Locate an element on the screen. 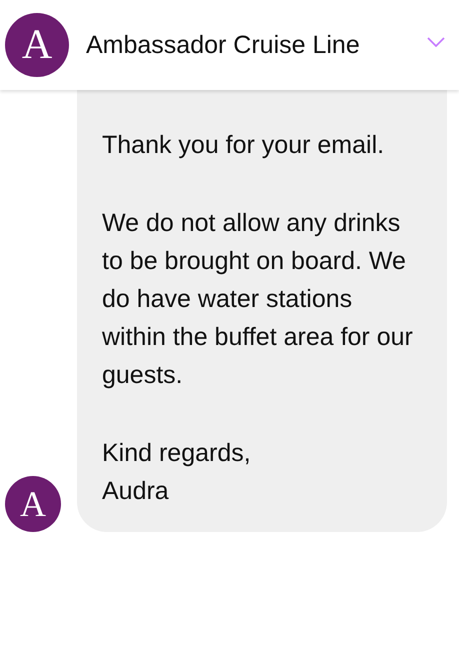 This screenshot has width=459, height=647. chat-title: Ambassador Cruise Line is located at coordinates (223, 45).